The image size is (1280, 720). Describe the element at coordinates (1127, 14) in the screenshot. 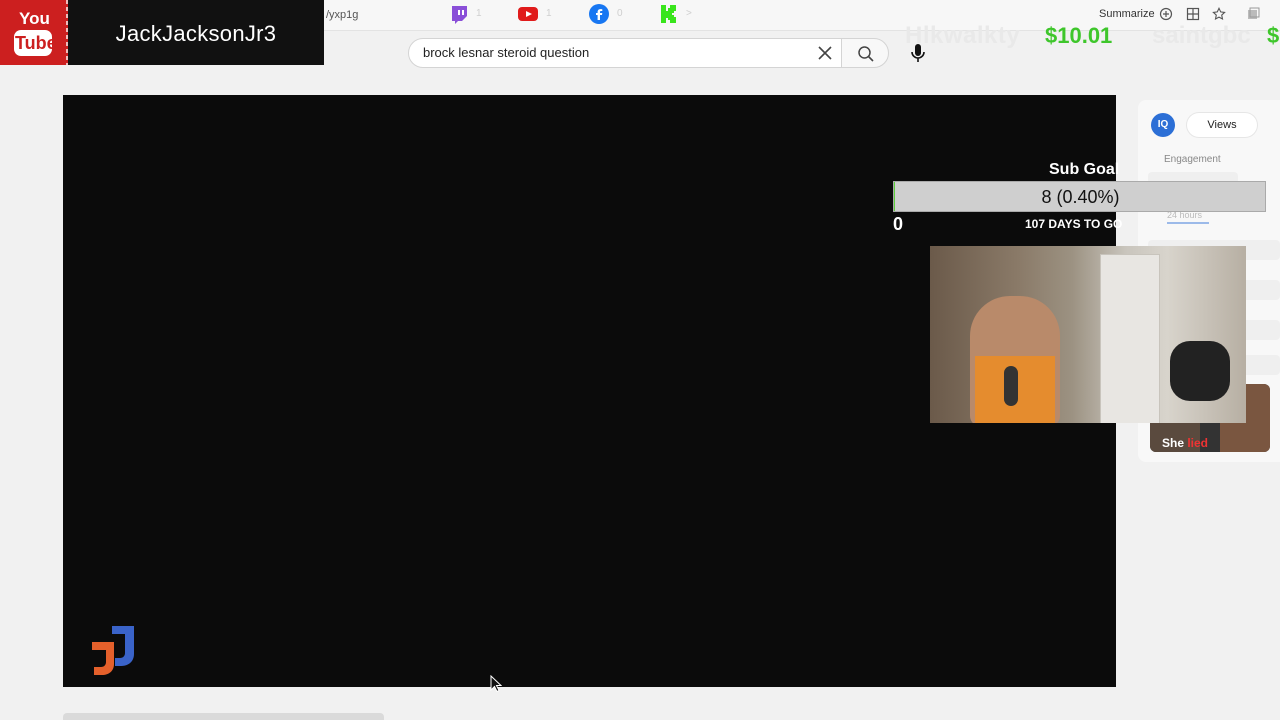

I see `summarize-button: Summarize` at that location.